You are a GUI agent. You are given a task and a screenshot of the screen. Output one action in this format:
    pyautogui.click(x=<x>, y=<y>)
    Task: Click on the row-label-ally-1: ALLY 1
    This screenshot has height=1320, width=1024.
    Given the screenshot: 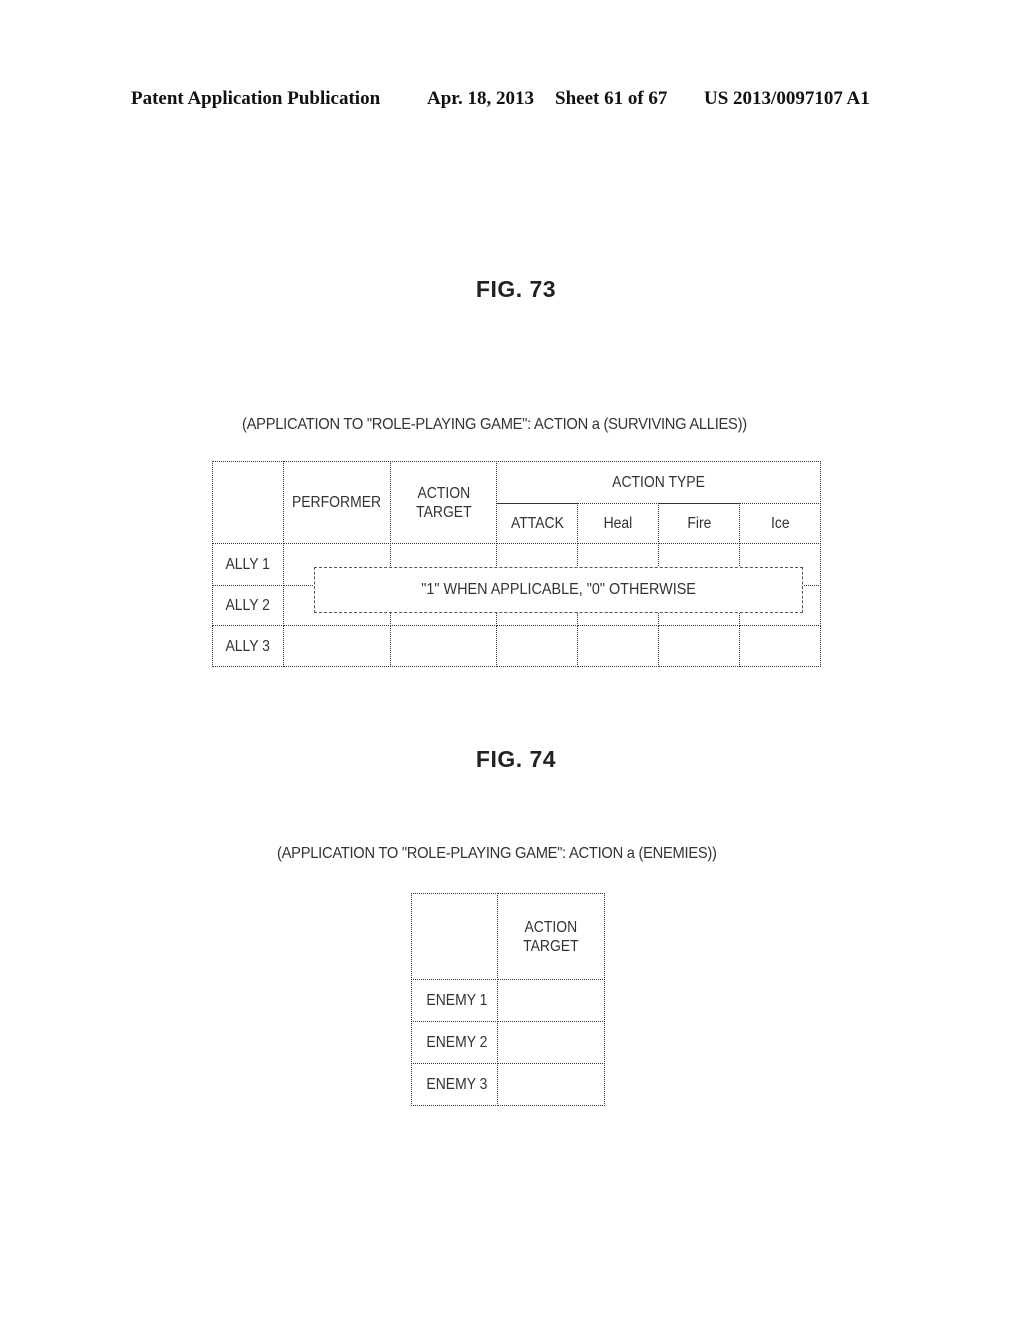 What is the action you would take?
    pyautogui.click(x=248, y=564)
    